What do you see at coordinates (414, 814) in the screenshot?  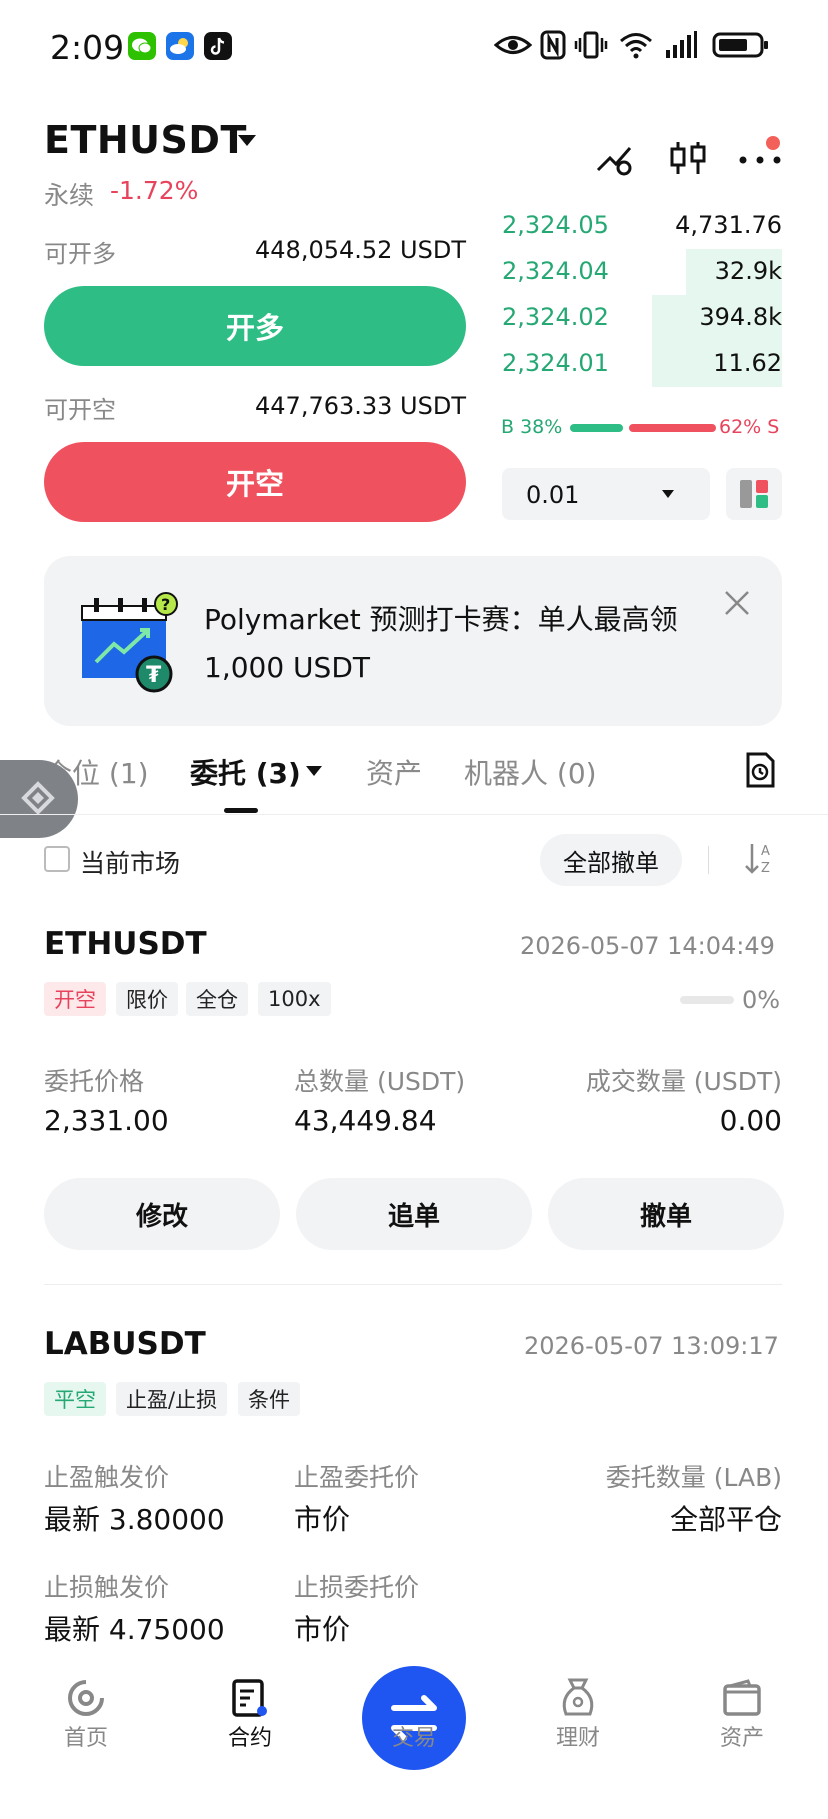 I see `tabs-divider` at bounding box center [414, 814].